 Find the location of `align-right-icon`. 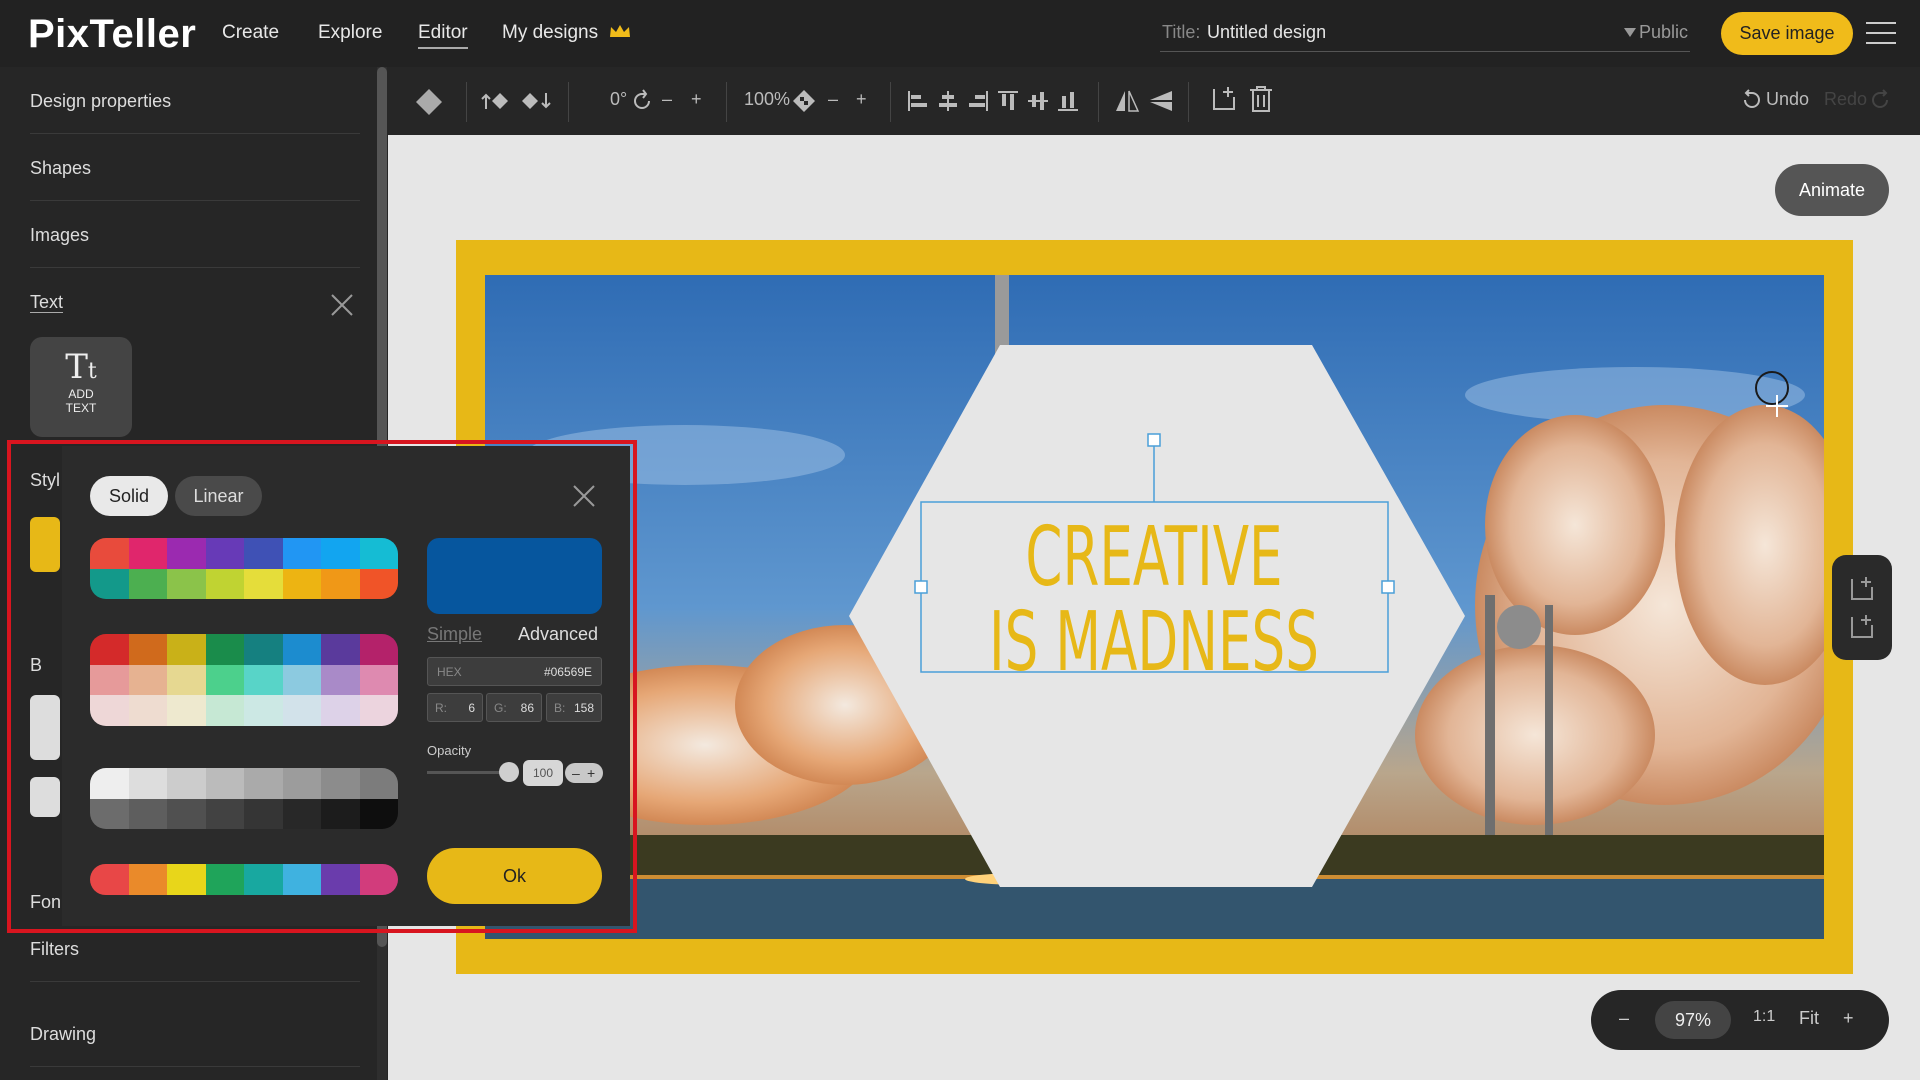

align-right-icon is located at coordinates (978, 101).